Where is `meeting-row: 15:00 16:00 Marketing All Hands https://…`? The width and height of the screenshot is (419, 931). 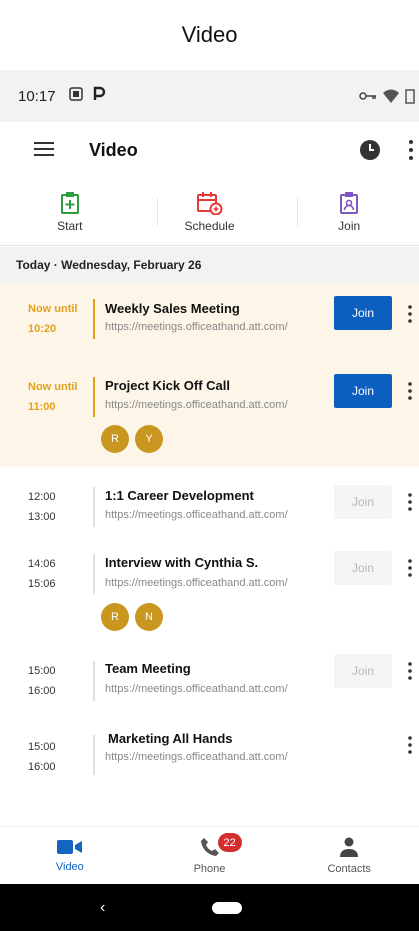 meeting-row: 15:00 16:00 Marketing All Hands https://… is located at coordinates (209, 764).